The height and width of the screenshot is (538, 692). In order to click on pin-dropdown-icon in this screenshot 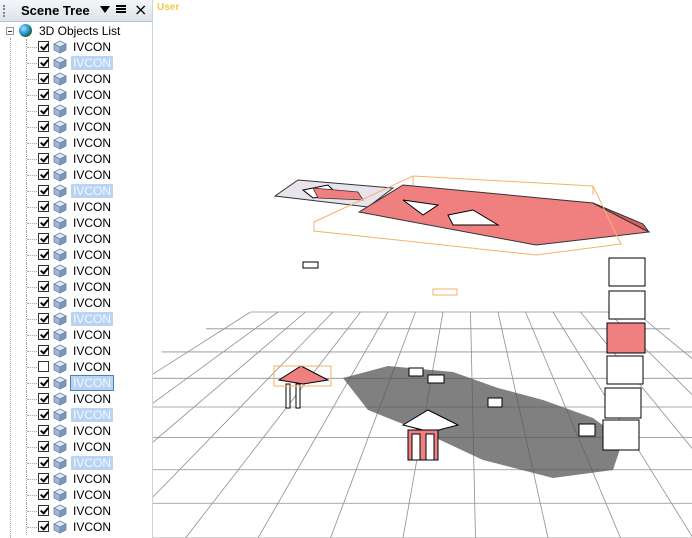, I will do `click(105, 9)`.